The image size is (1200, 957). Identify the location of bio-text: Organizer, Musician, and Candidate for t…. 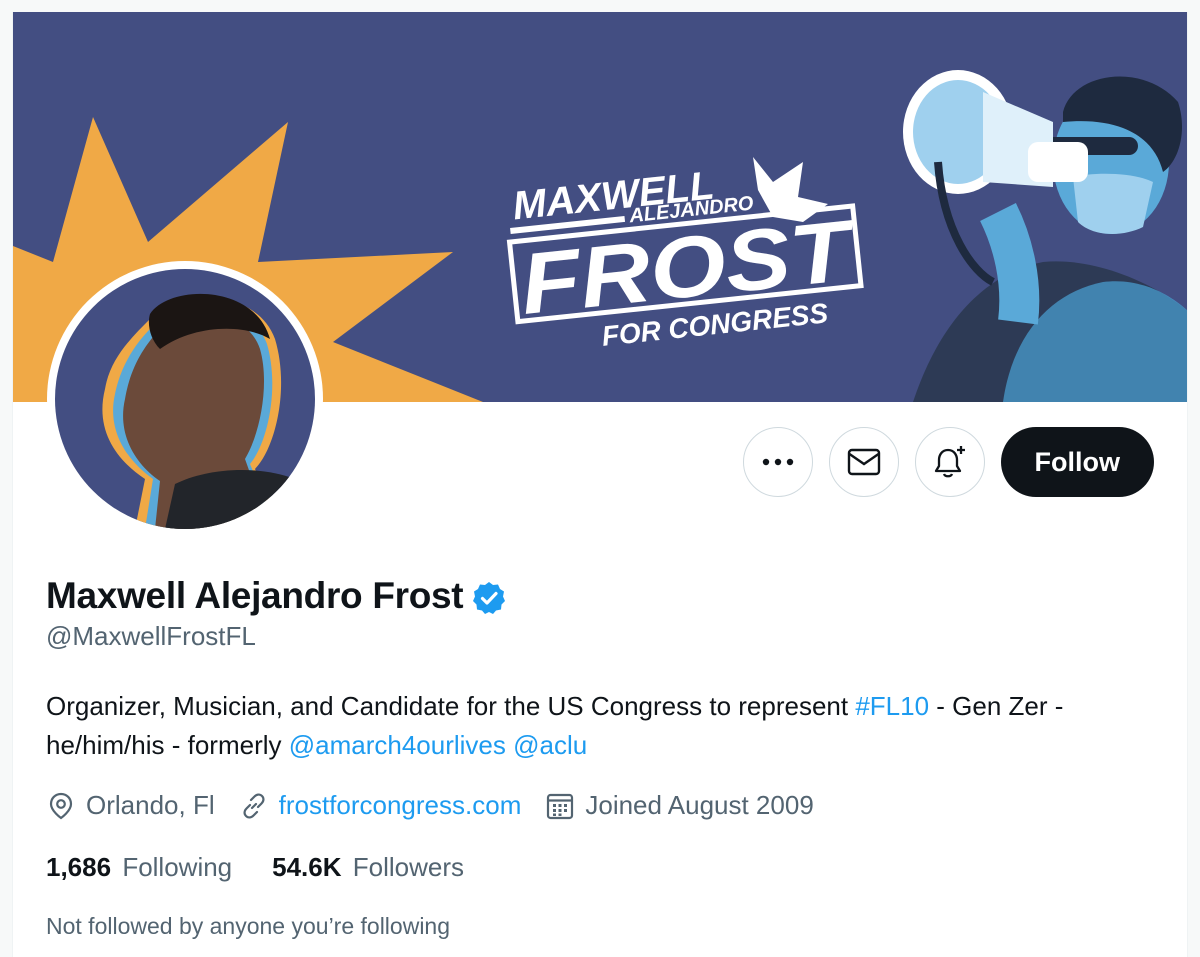
(451, 706).